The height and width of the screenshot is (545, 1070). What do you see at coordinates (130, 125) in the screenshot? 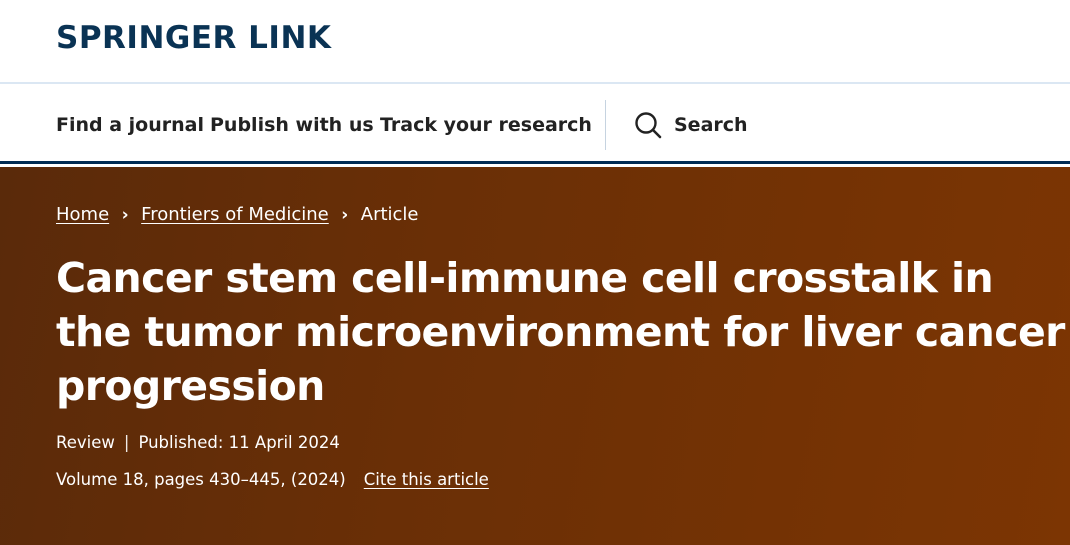
I see `nav-find-a-journal: Find a journal` at bounding box center [130, 125].